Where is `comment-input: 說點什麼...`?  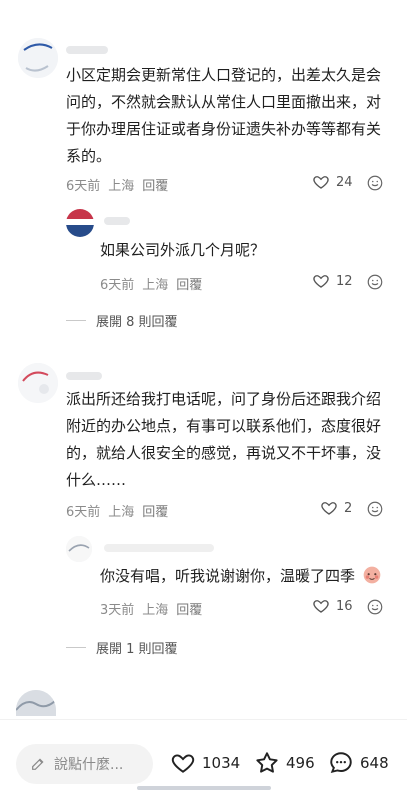
comment-input: 說點什麼... is located at coordinates (84, 764).